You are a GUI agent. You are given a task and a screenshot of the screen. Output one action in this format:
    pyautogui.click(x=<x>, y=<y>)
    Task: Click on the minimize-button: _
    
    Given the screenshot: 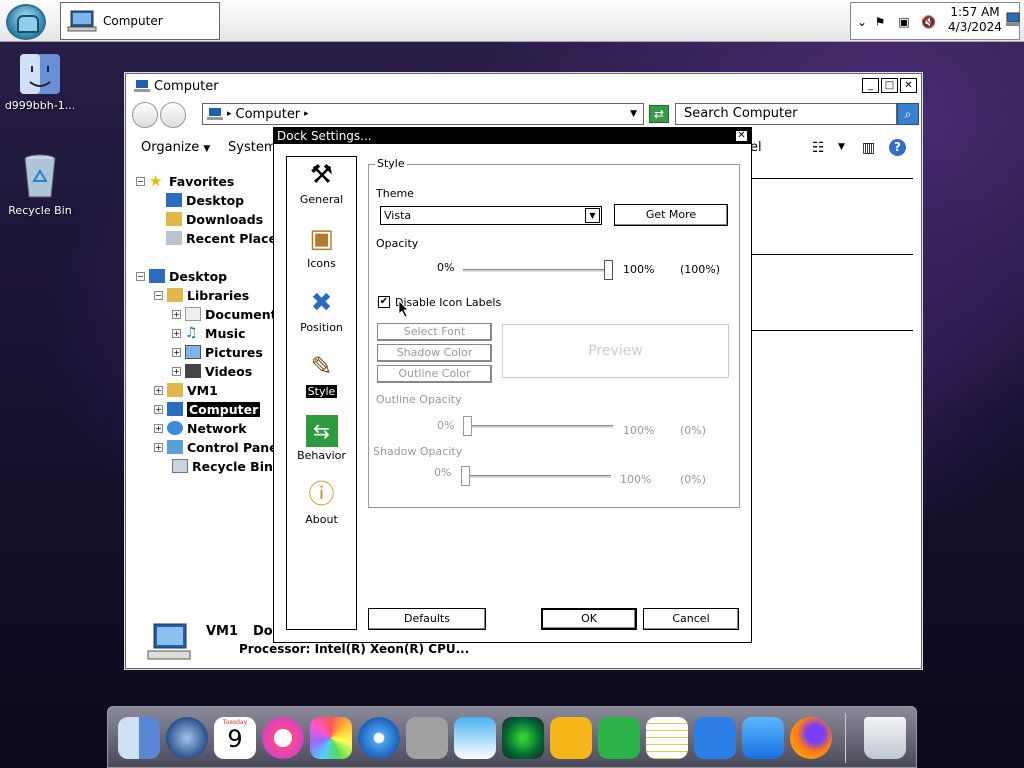 What is the action you would take?
    pyautogui.click(x=870, y=85)
    